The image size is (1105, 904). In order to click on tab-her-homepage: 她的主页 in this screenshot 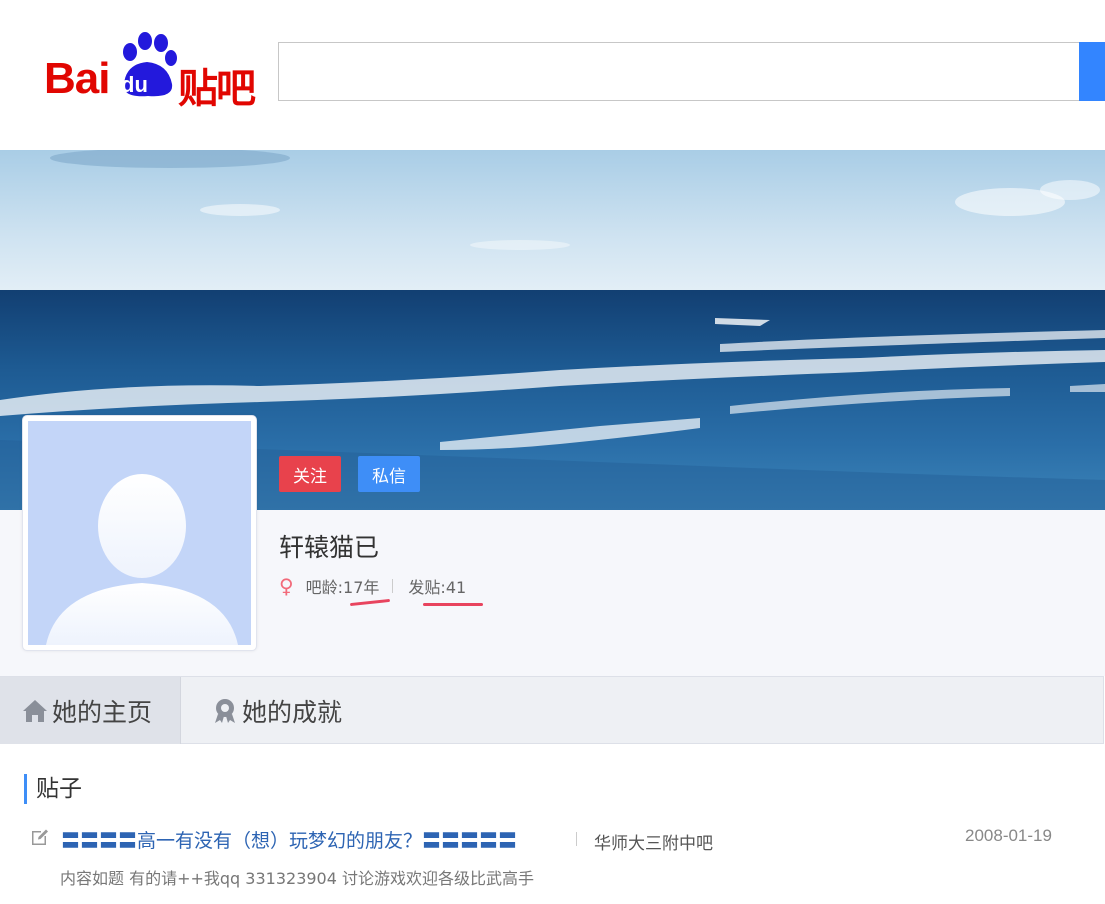, I will do `click(90, 710)`.